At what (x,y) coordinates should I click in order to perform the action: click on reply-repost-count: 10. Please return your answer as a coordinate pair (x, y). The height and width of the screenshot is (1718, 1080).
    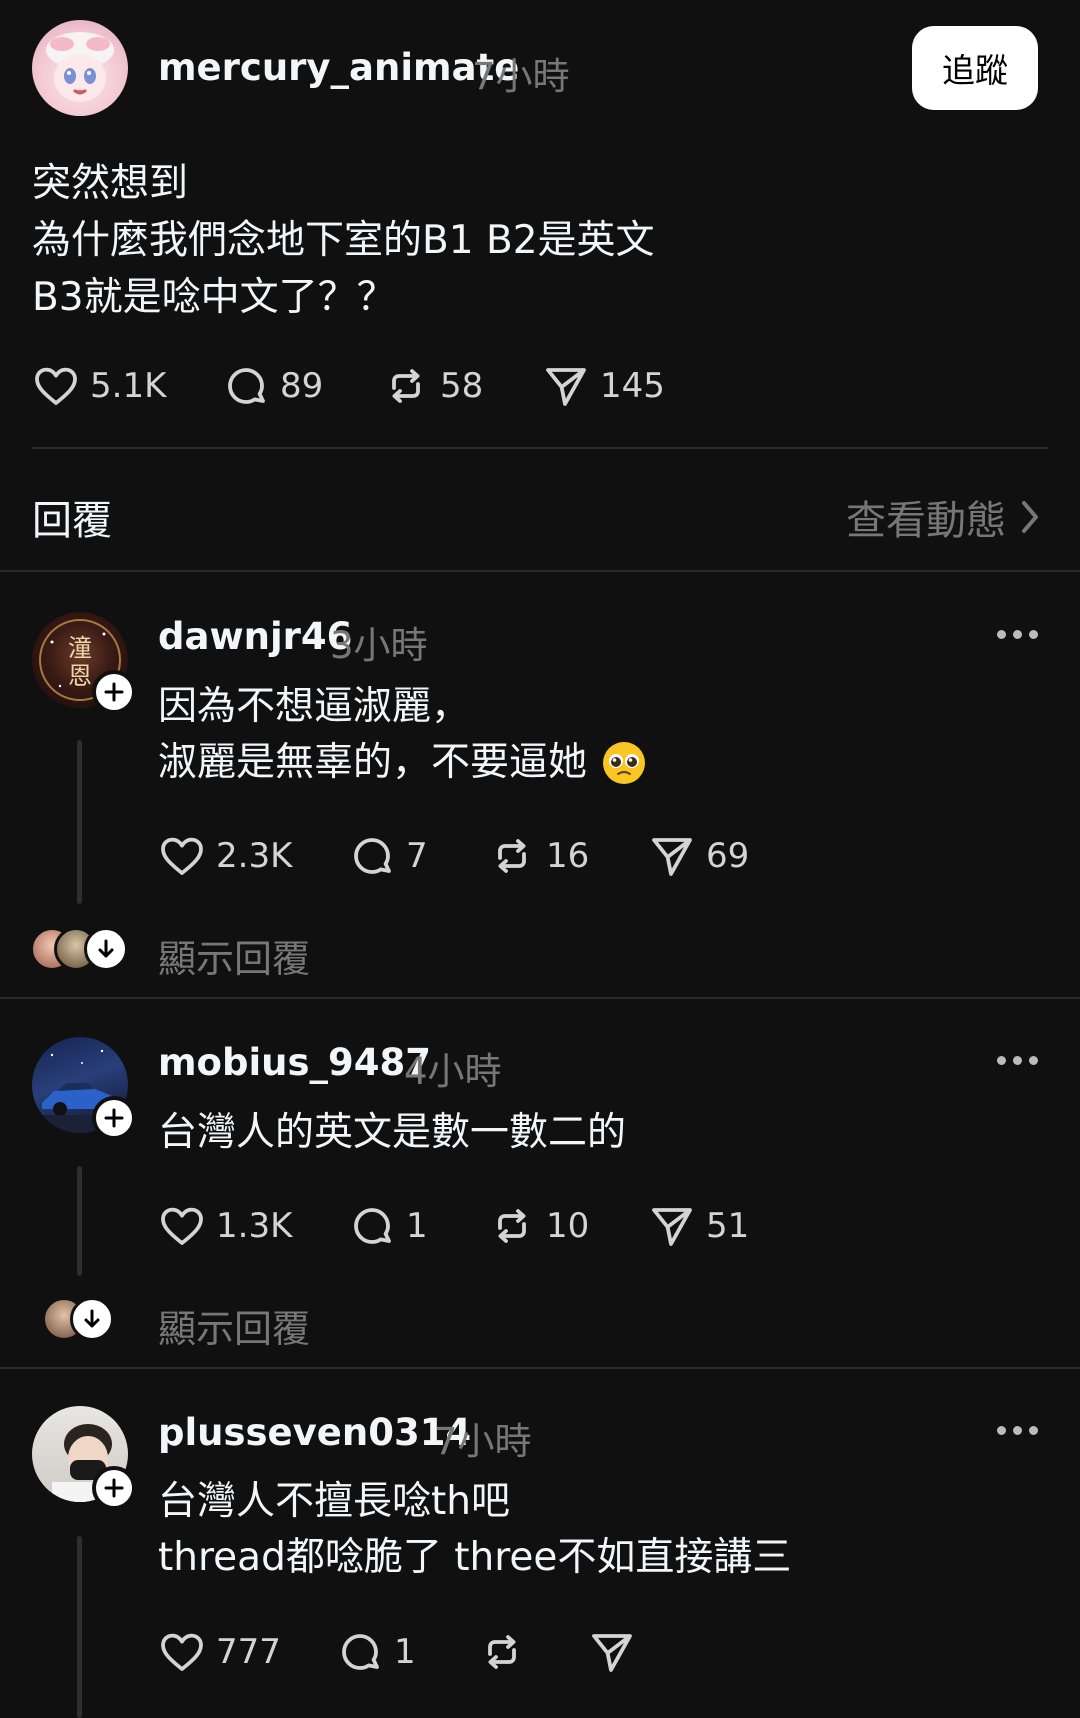
    Looking at the image, I should click on (568, 1226).